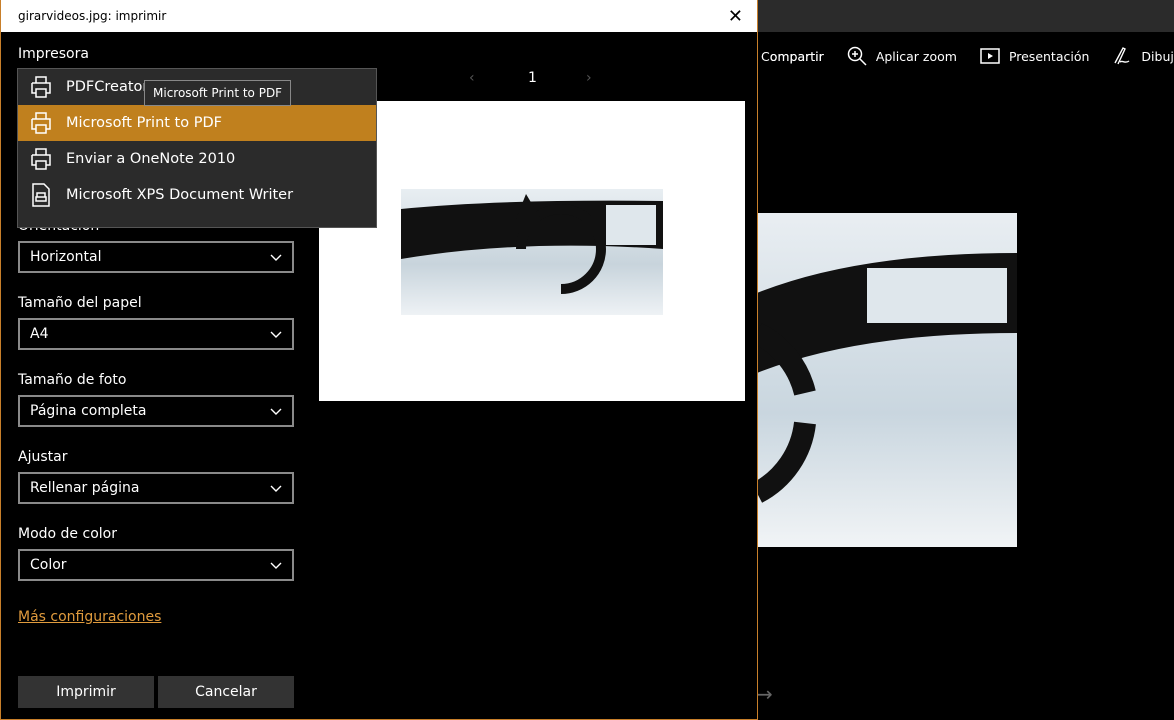 The image size is (1174, 720). I want to click on fit-label: Ajustar, so click(43, 457).